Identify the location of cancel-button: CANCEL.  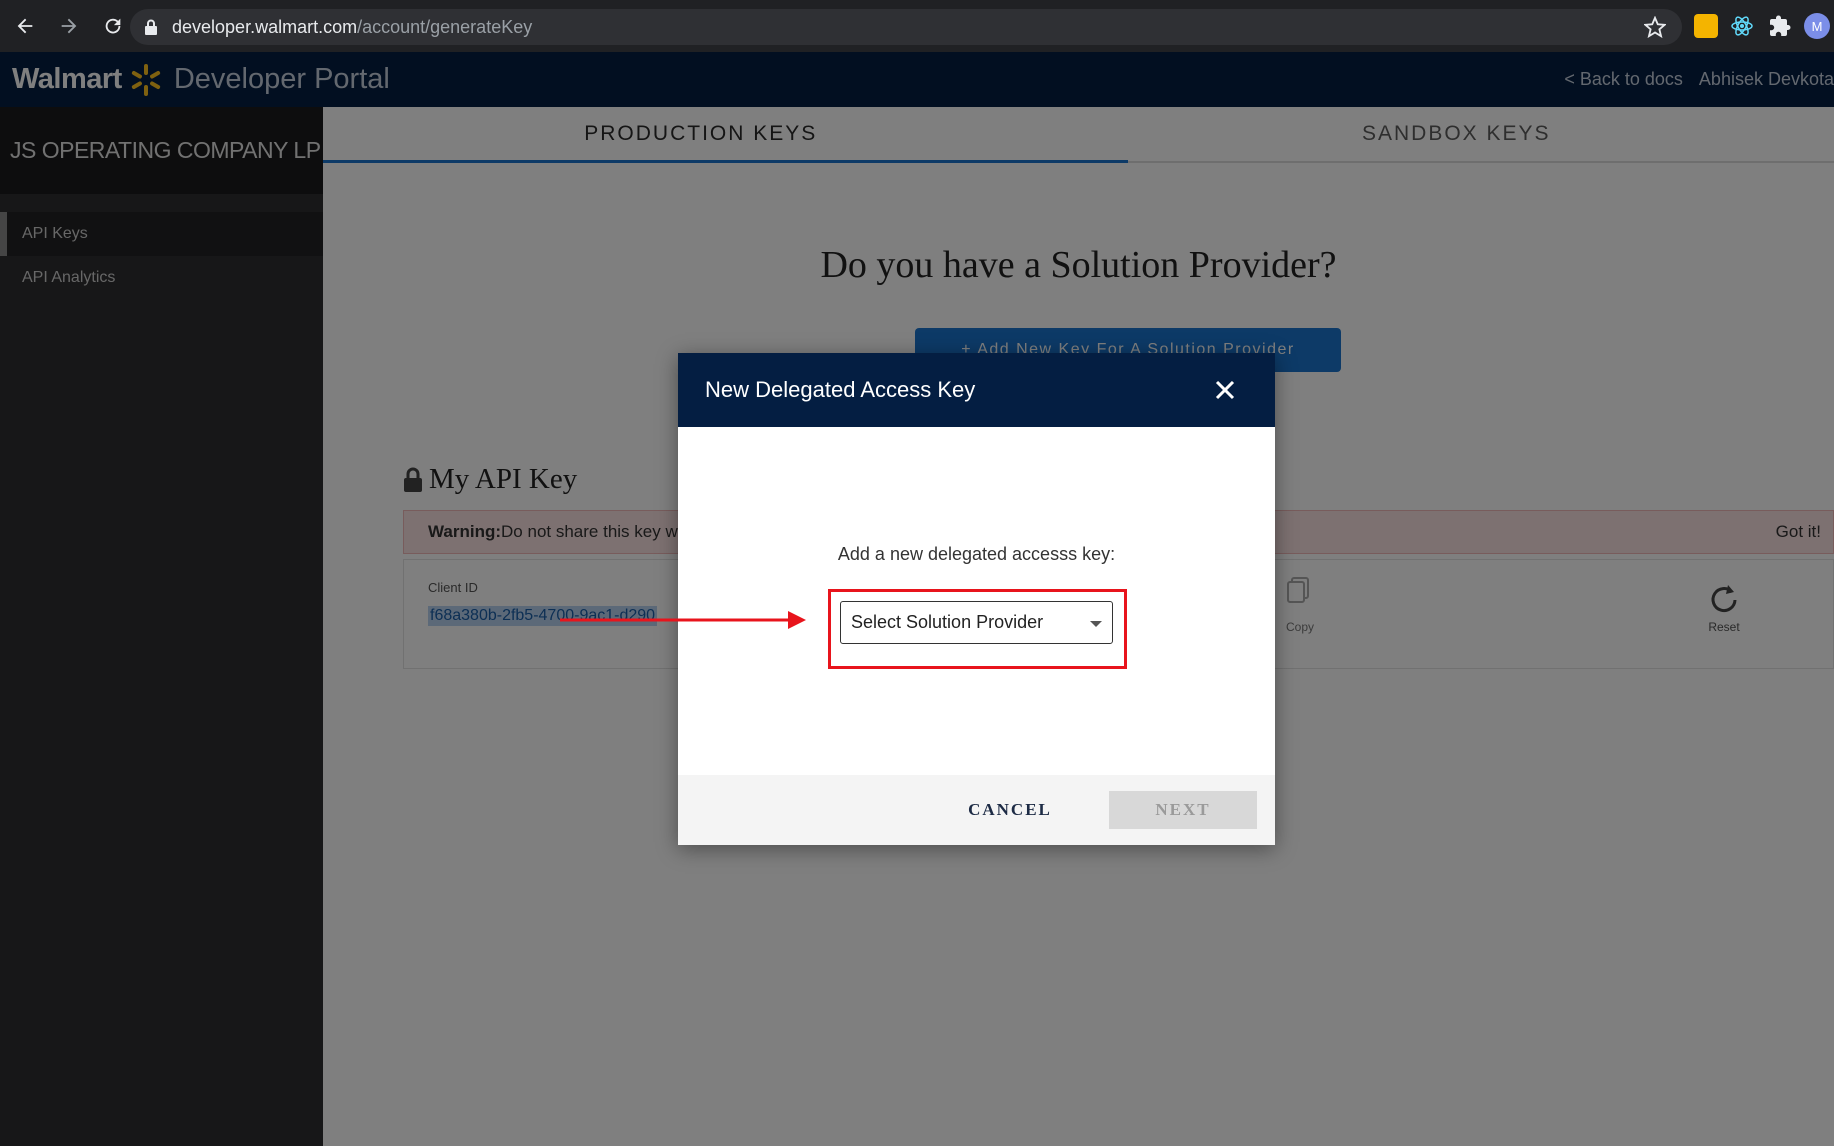
(1010, 810).